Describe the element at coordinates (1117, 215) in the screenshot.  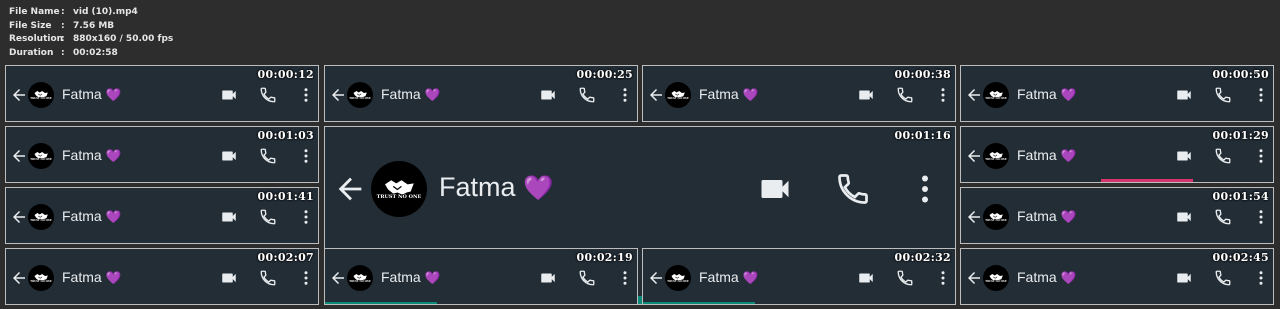
I see `video-thumbnail: TRUST NO ONE Fatma 💜 00:01:54` at that location.